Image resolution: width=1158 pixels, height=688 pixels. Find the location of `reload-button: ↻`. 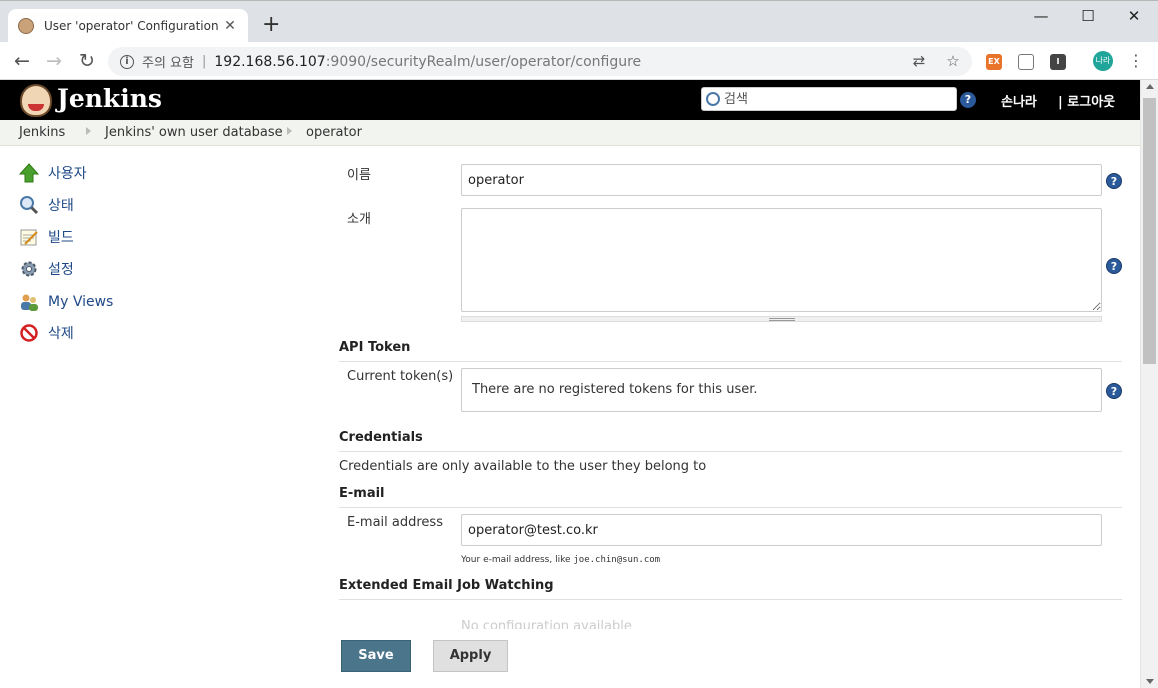

reload-button: ↻ is located at coordinates (87, 61).